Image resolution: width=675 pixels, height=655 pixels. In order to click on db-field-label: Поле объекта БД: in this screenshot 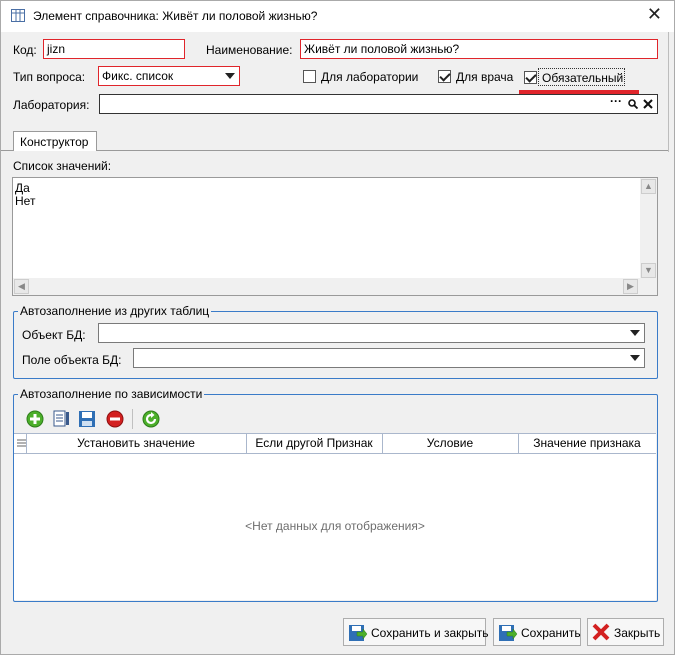, I will do `click(72, 360)`.